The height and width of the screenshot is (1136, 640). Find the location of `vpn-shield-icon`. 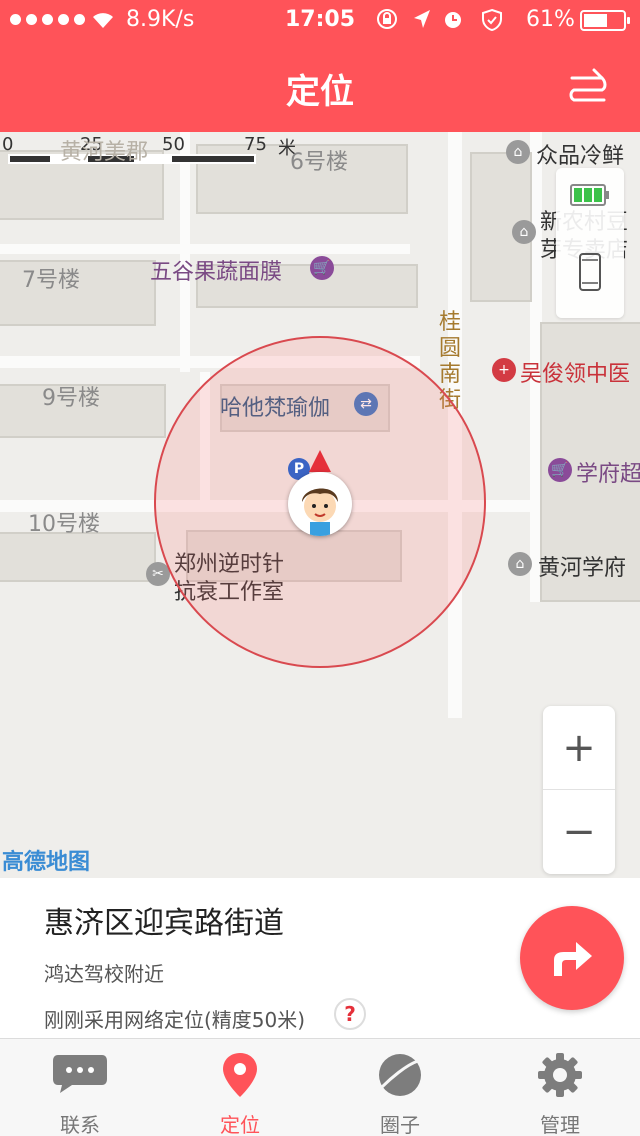

vpn-shield-icon is located at coordinates (492, 20).